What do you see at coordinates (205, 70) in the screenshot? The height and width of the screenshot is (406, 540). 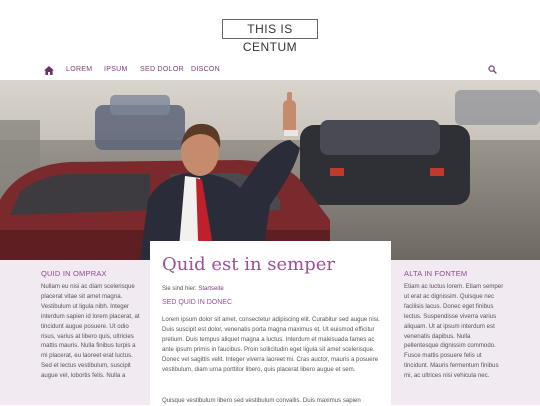 I see `nav-item-discon: DISCON` at bounding box center [205, 70].